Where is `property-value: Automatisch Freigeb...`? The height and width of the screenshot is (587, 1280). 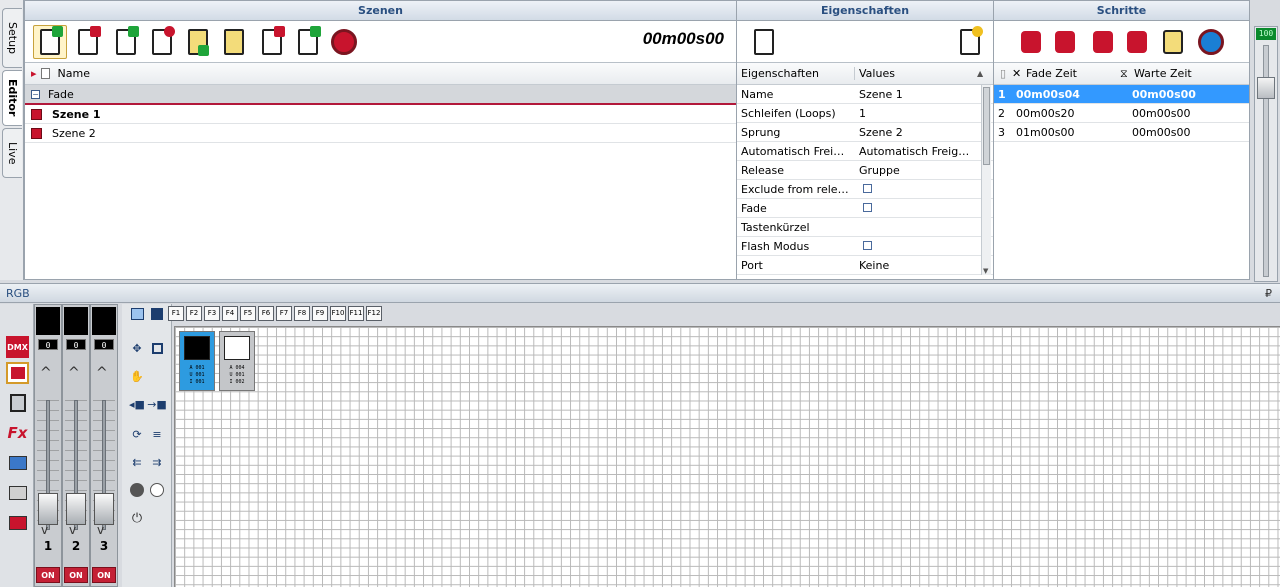
property-value: Automatisch Freigeb... is located at coordinates (916, 151).